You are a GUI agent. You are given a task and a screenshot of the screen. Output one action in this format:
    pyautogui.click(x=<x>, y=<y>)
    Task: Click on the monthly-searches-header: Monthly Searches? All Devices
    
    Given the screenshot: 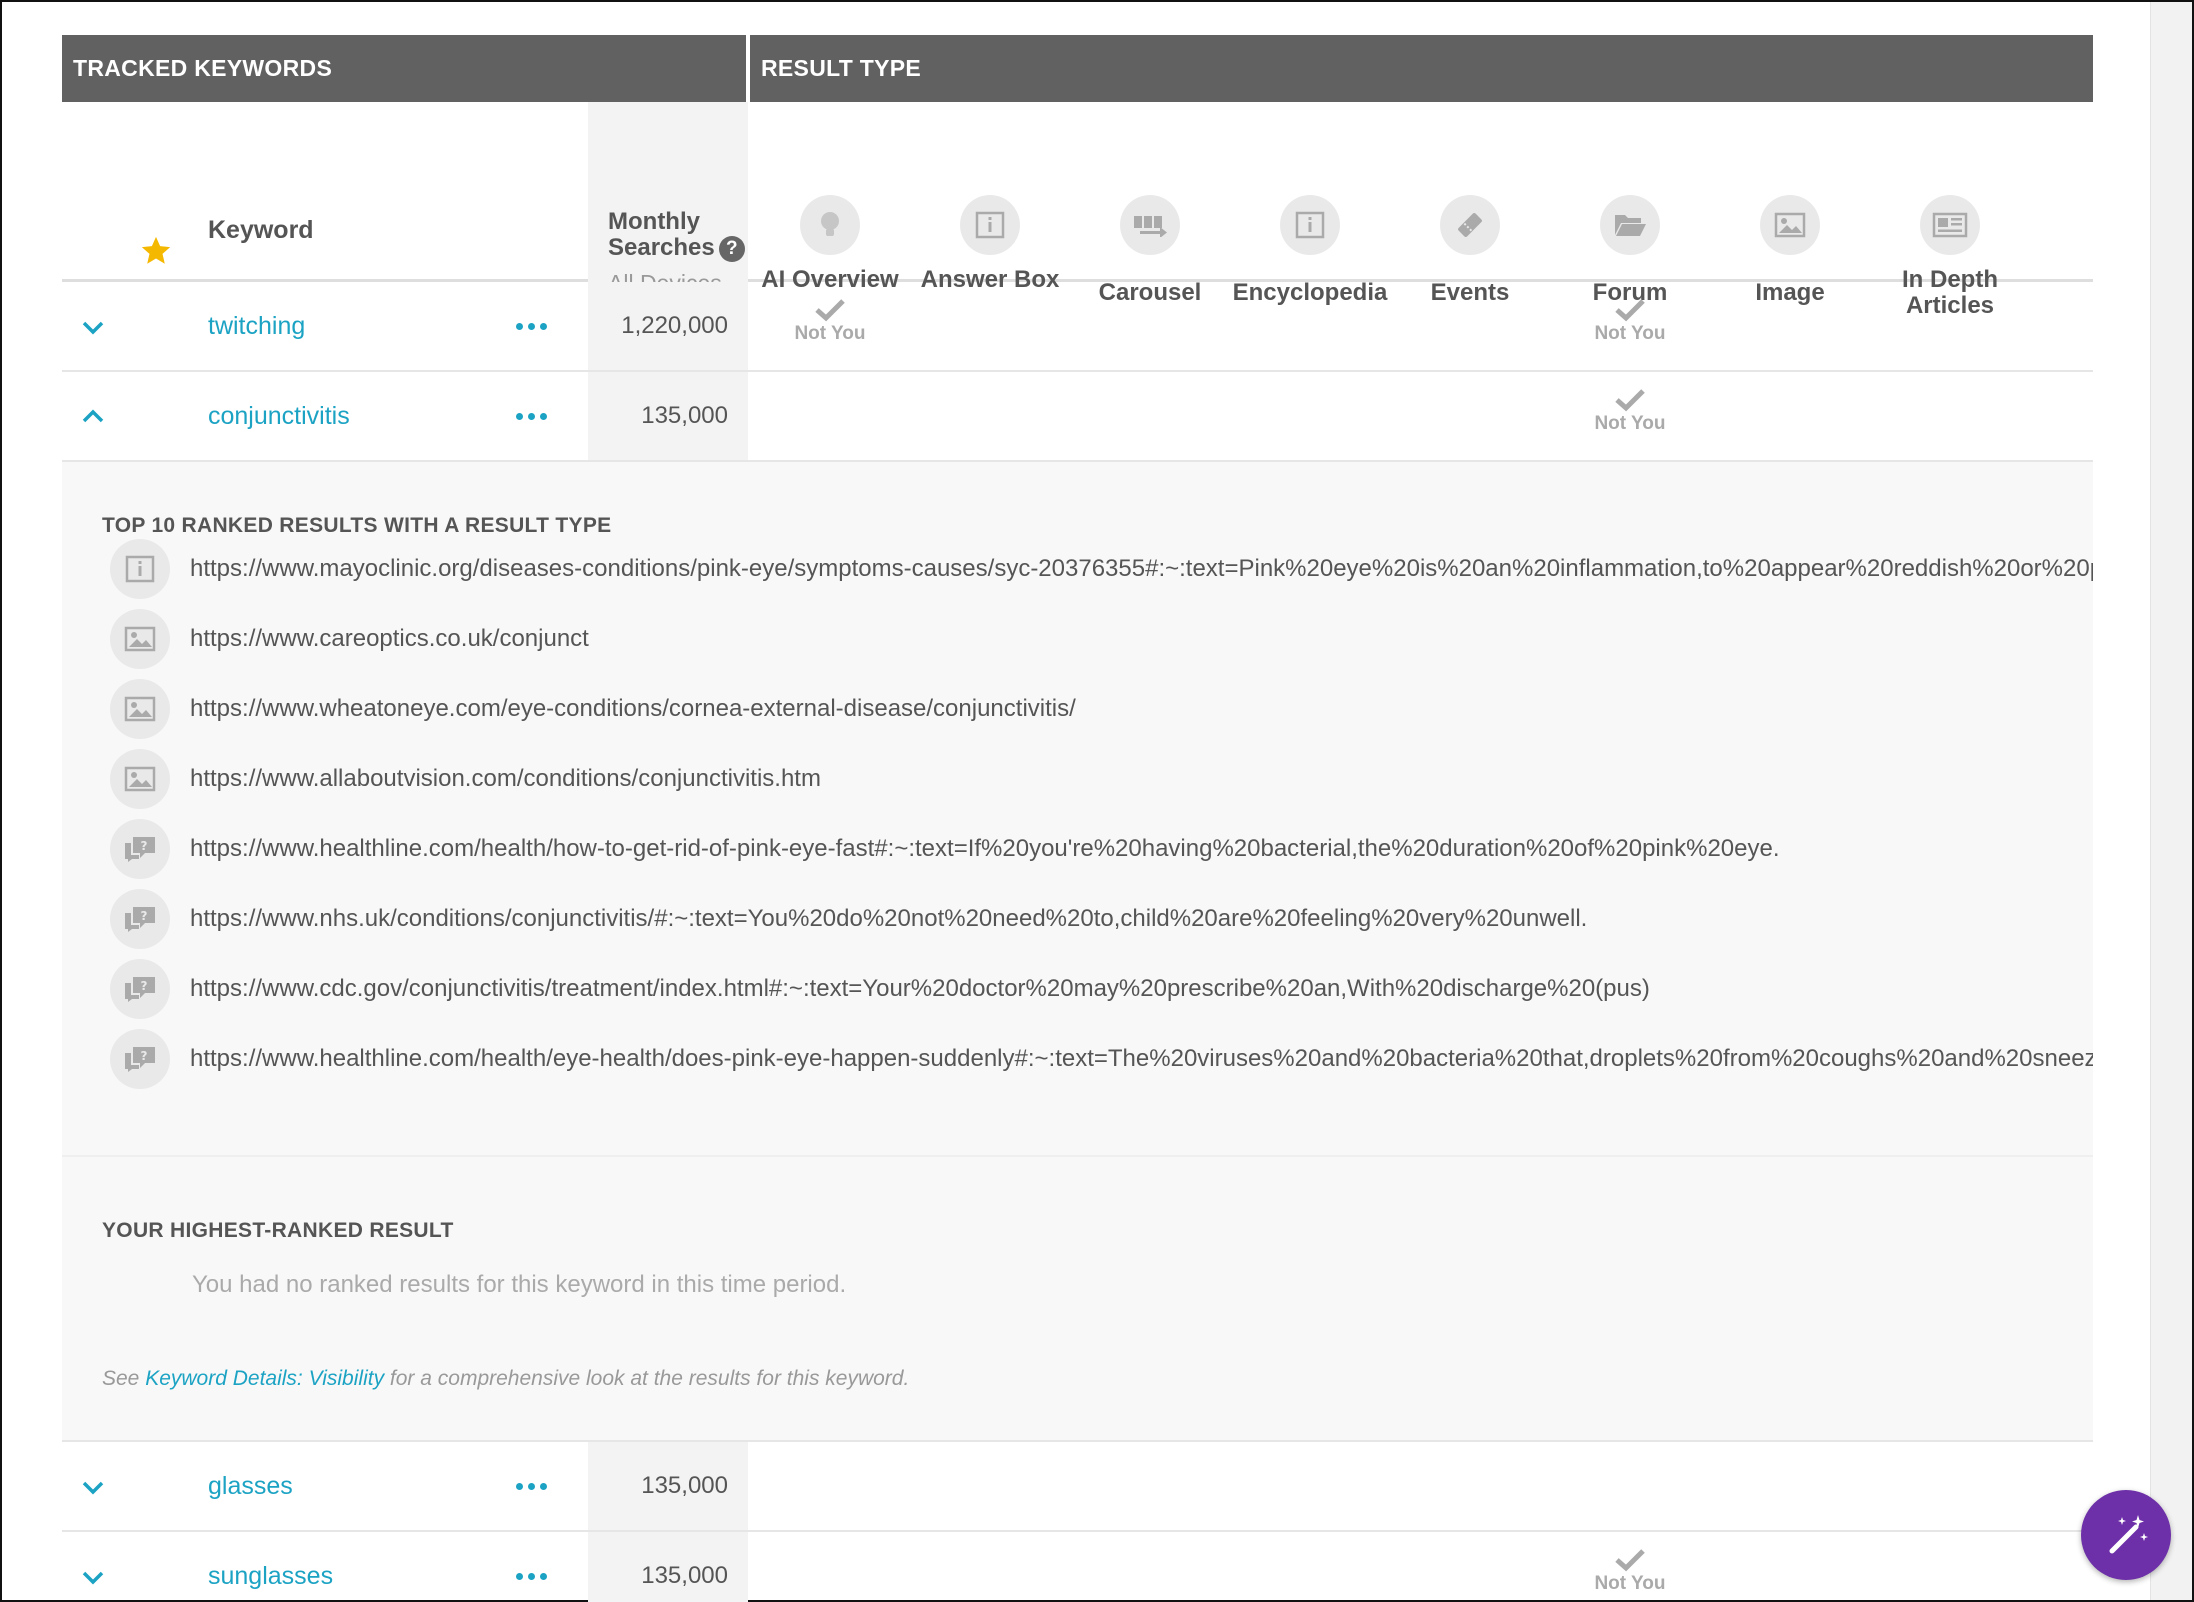 What is the action you would take?
    pyautogui.click(x=668, y=218)
    